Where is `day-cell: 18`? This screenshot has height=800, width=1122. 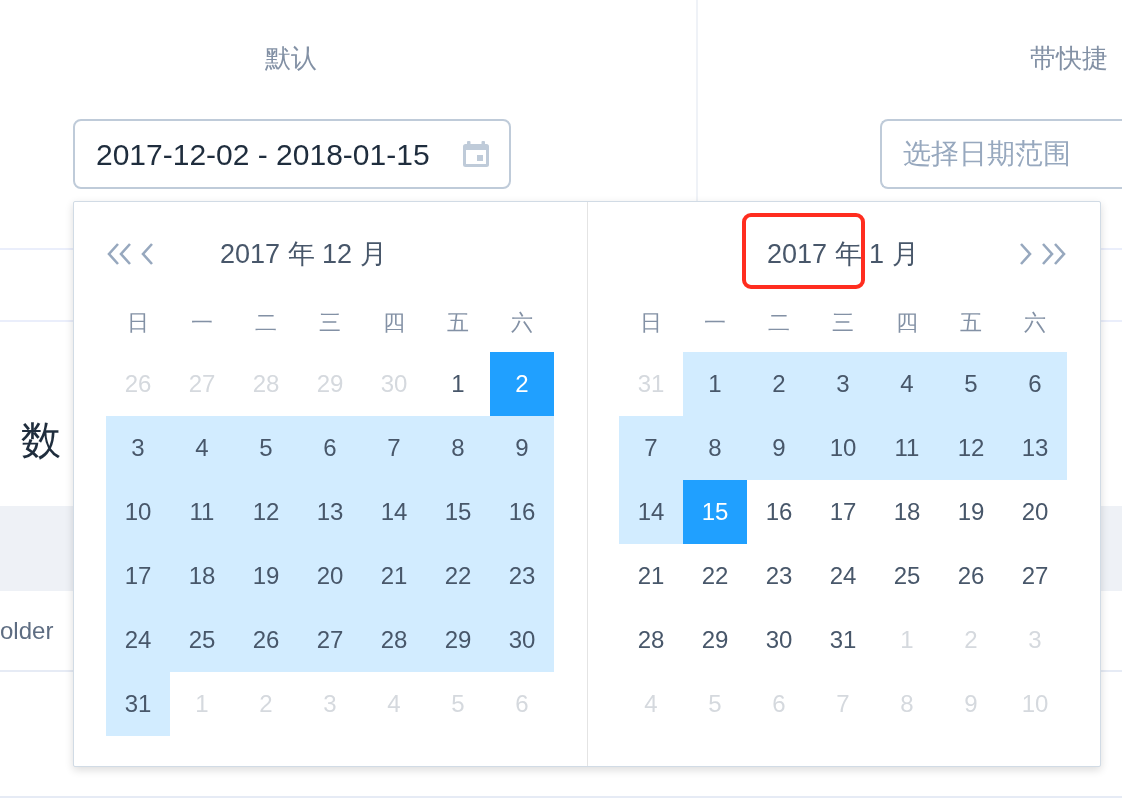 day-cell: 18 is located at coordinates (907, 512).